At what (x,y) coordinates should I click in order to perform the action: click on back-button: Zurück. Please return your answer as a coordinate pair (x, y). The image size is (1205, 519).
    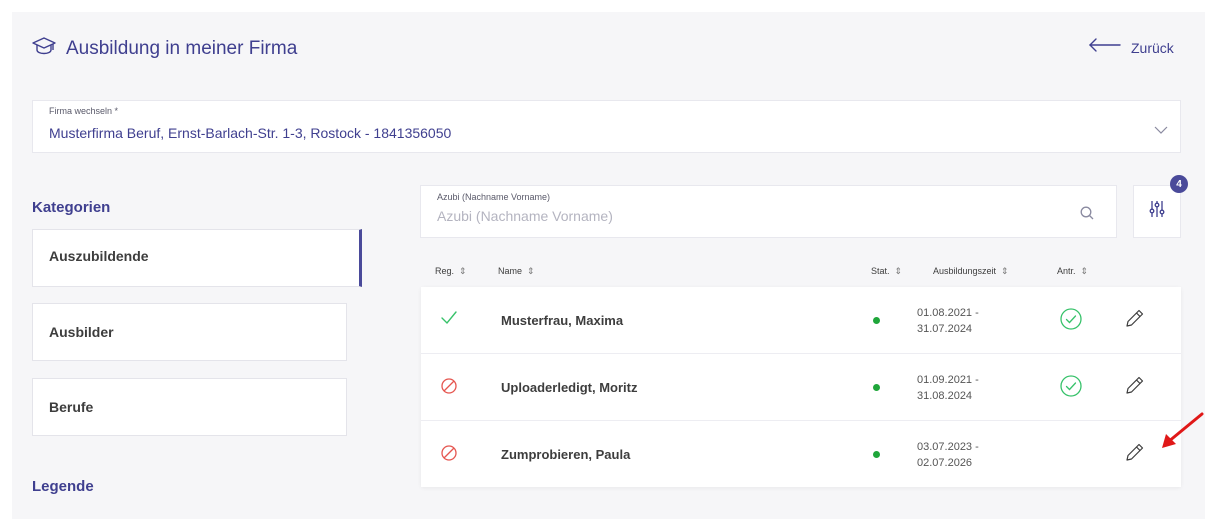
    Looking at the image, I should click on (1131, 47).